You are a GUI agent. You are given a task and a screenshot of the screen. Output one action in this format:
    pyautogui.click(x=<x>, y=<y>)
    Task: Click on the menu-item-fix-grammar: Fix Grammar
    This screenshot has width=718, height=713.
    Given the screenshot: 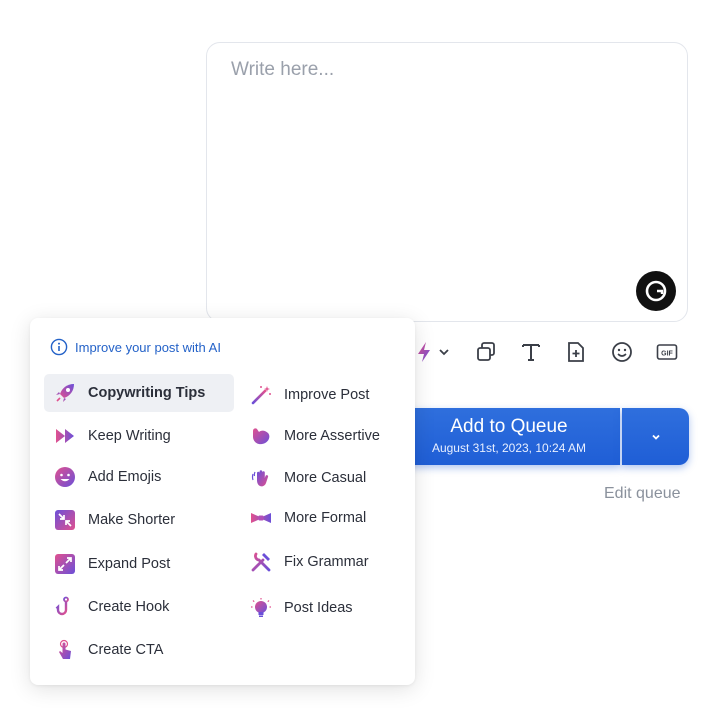 What is the action you would take?
    pyautogui.click(x=309, y=562)
    